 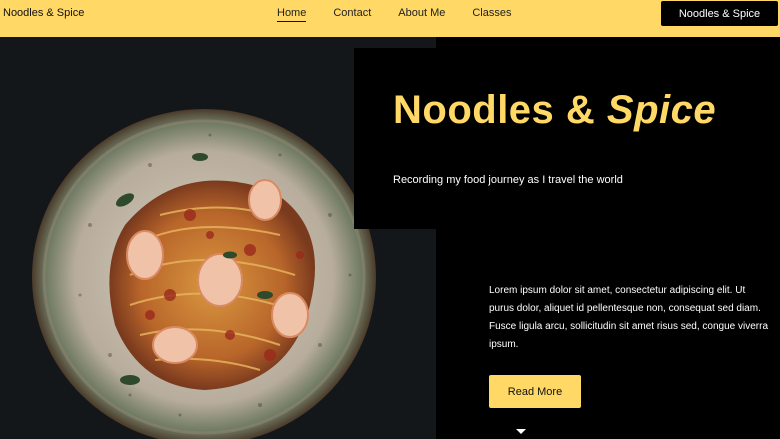 I want to click on hero-title: Noodles & Spice, so click(x=554, y=110).